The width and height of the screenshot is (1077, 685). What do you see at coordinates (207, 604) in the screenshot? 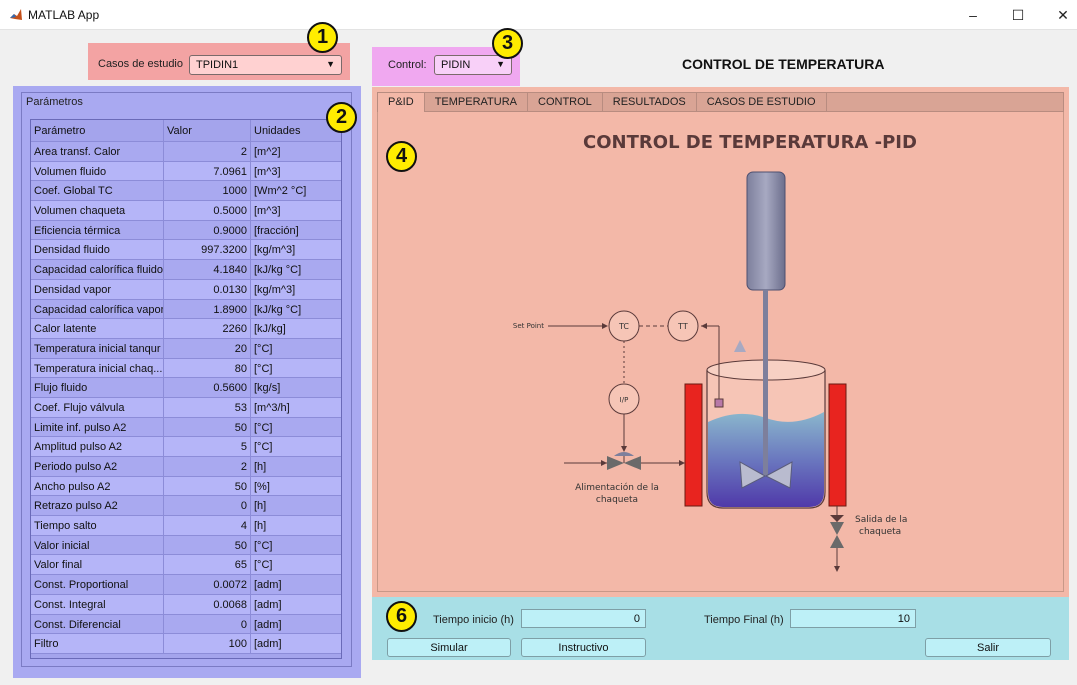
I see `value-cell: 0.0068` at bounding box center [207, 604].